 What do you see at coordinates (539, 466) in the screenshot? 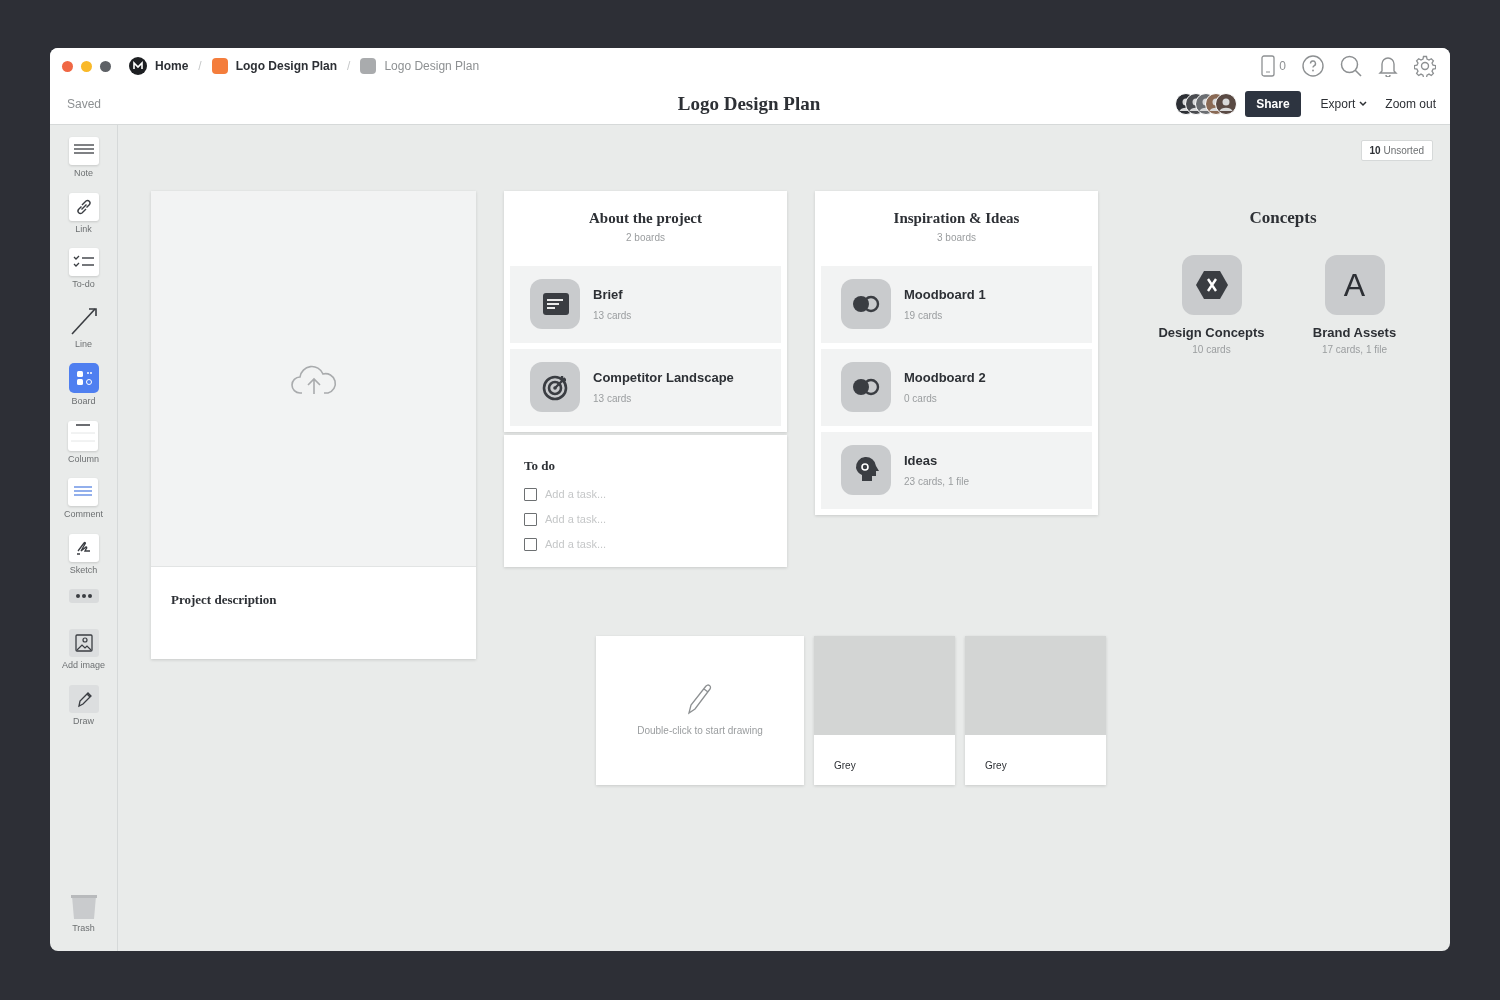
I see `todo-title: To do` at bounding box center [539, 466].